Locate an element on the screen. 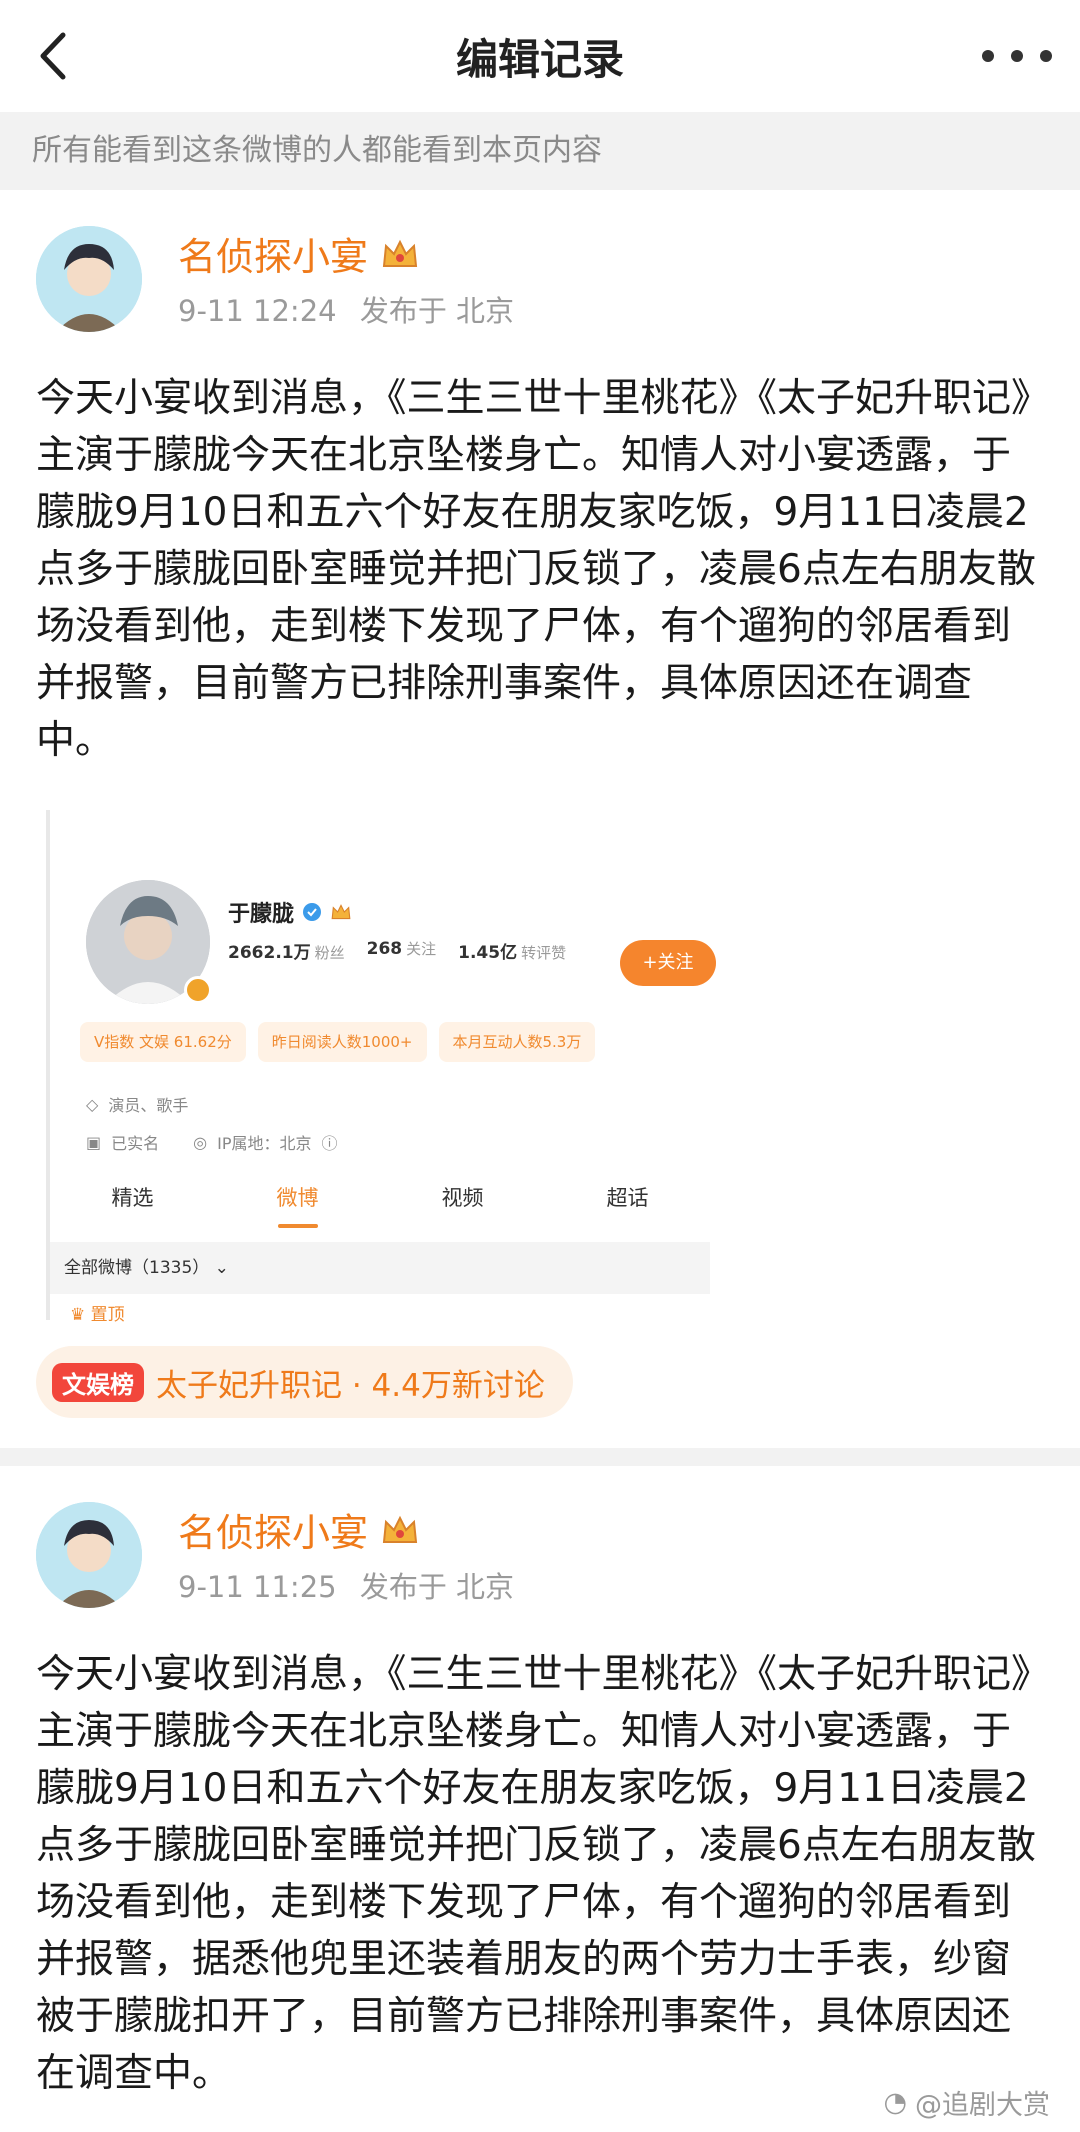 The width and height of the screenshot is (1080, 2132). profile-profession: ◇ 演员、歌手 is located at coordinates (137, 1104).